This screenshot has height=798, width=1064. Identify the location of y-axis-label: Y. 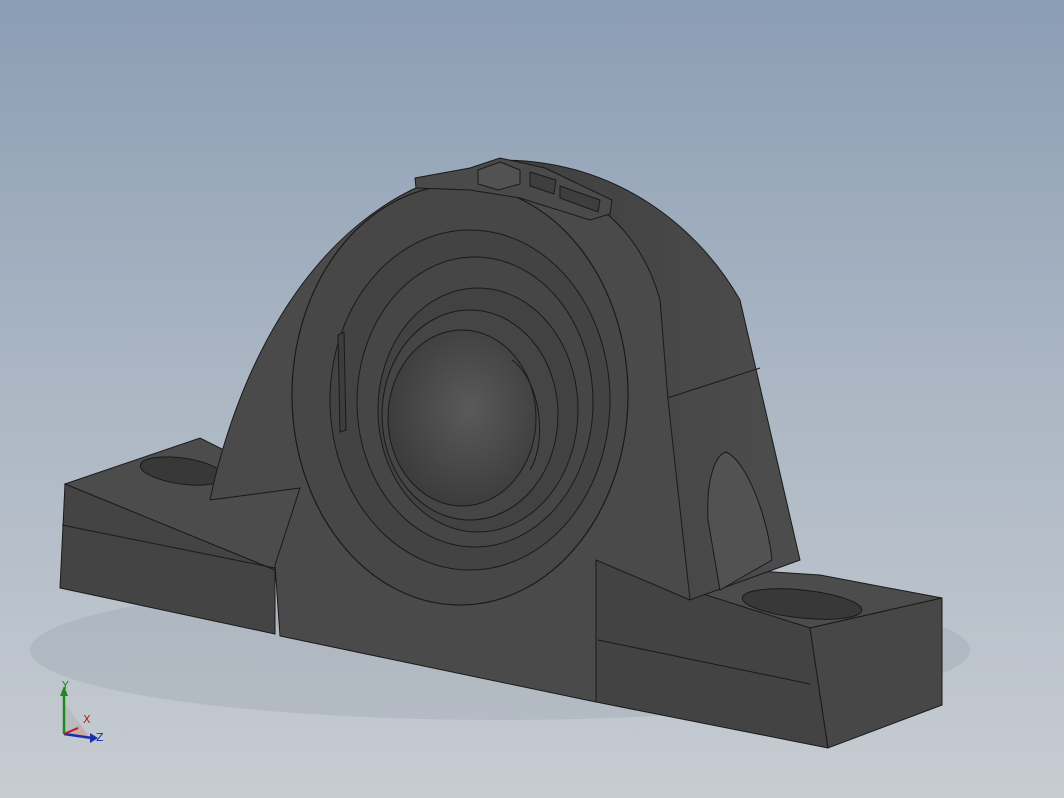
(65, 685).